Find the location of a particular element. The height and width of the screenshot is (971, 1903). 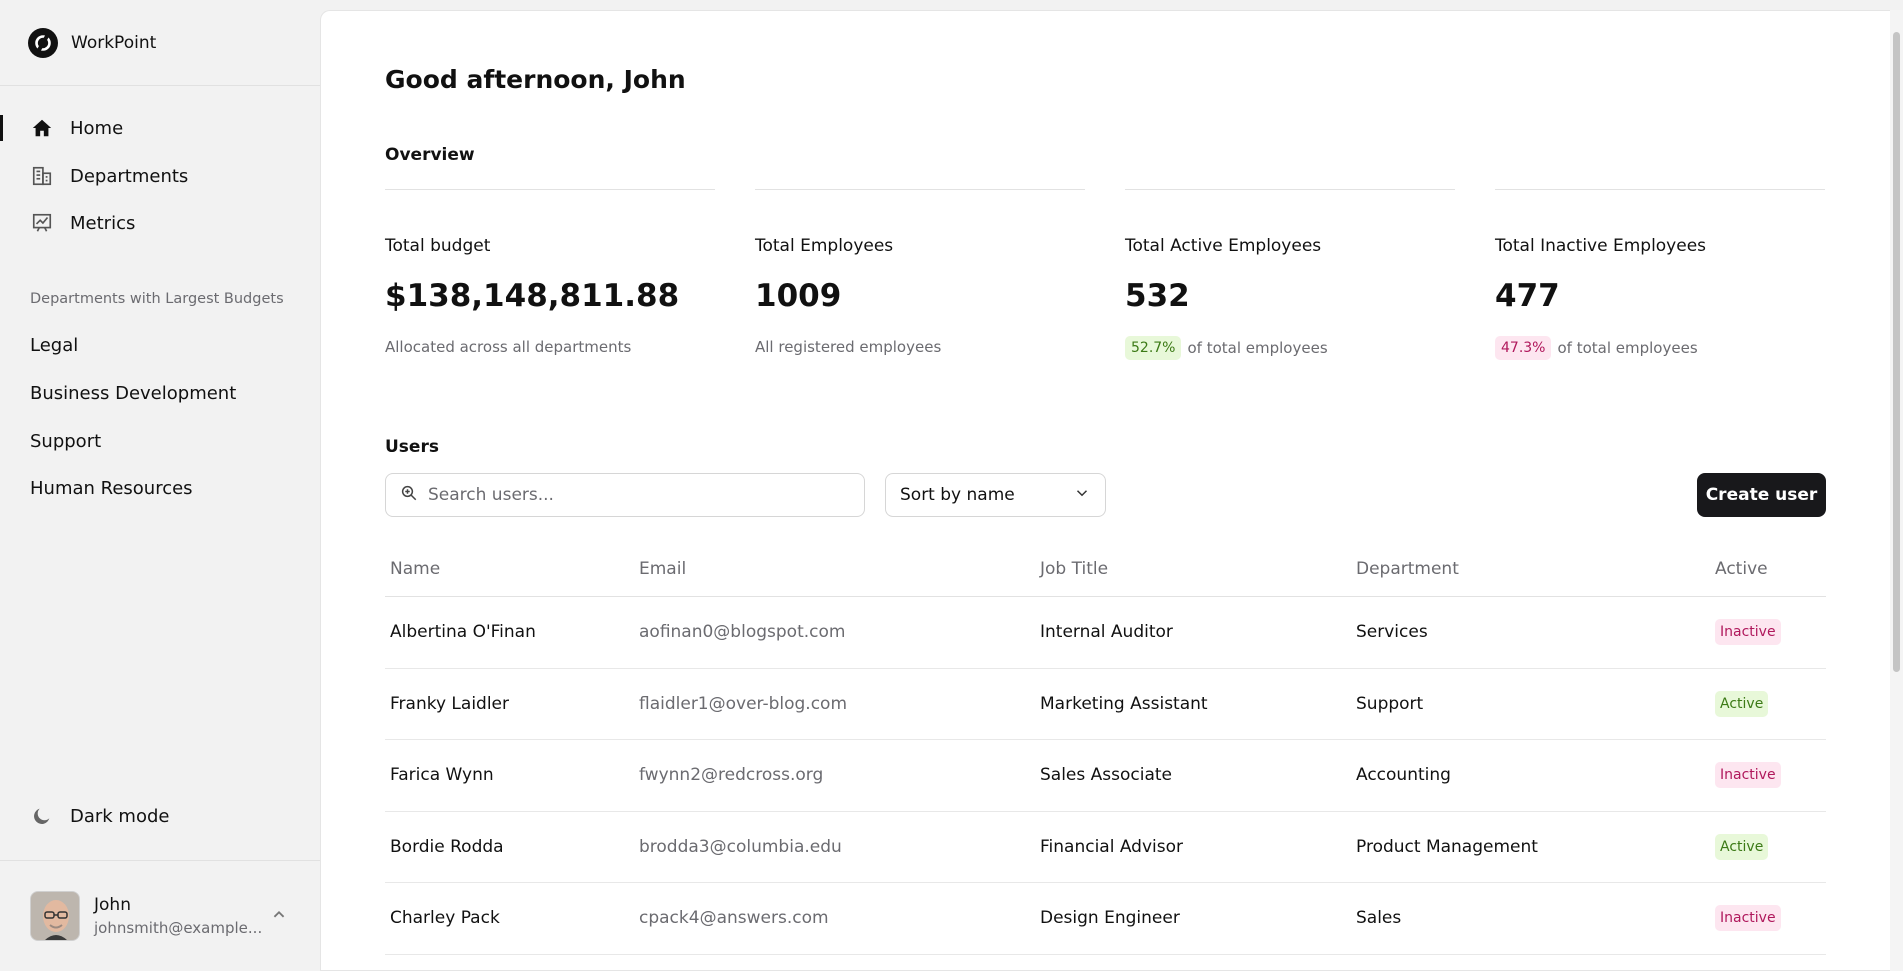

sidebar-dept-legal: Legal is located at coordinates (54, 345).